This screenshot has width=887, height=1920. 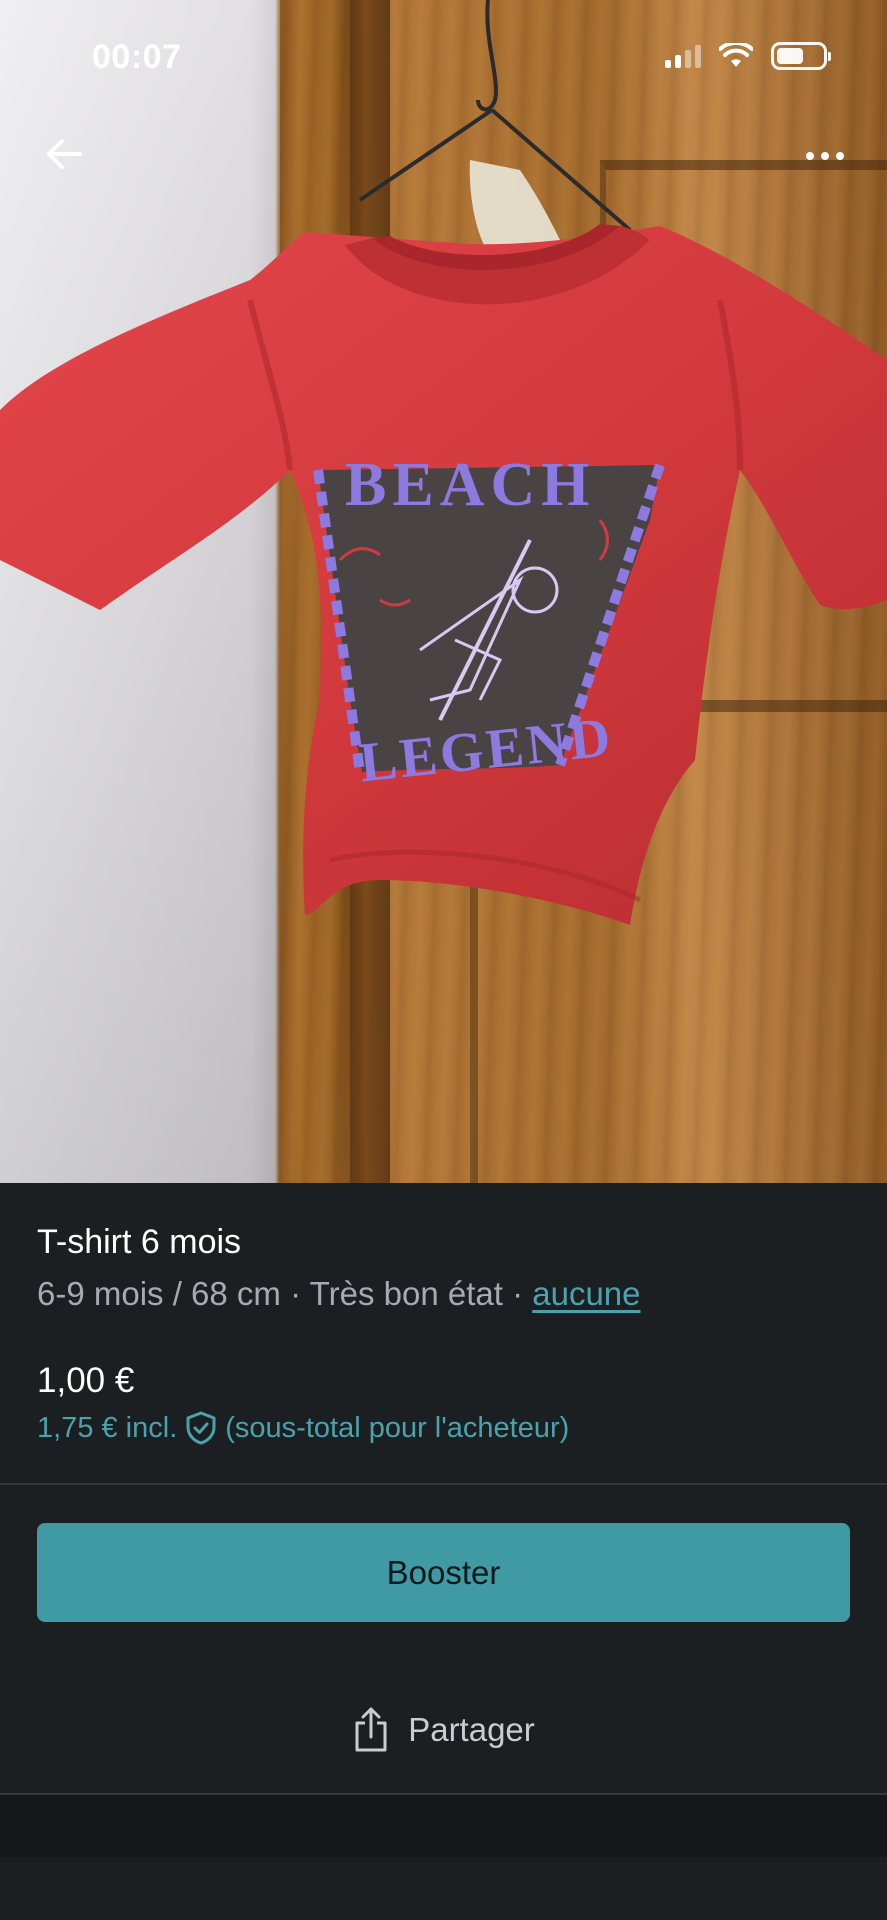 I want to click on more-options-button, so click(x=825, y=156).